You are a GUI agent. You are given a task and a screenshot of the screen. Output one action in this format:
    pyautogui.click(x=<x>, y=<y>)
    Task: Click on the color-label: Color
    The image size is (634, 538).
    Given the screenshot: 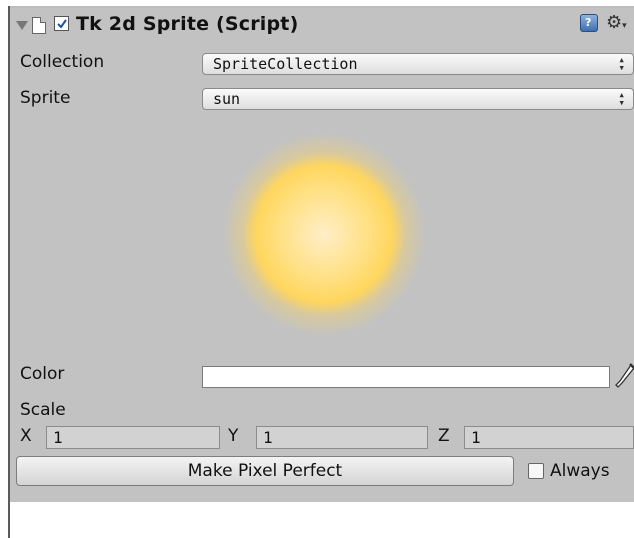 What is the action you would take?
    pyautogui.click(x=42, y=374)
    